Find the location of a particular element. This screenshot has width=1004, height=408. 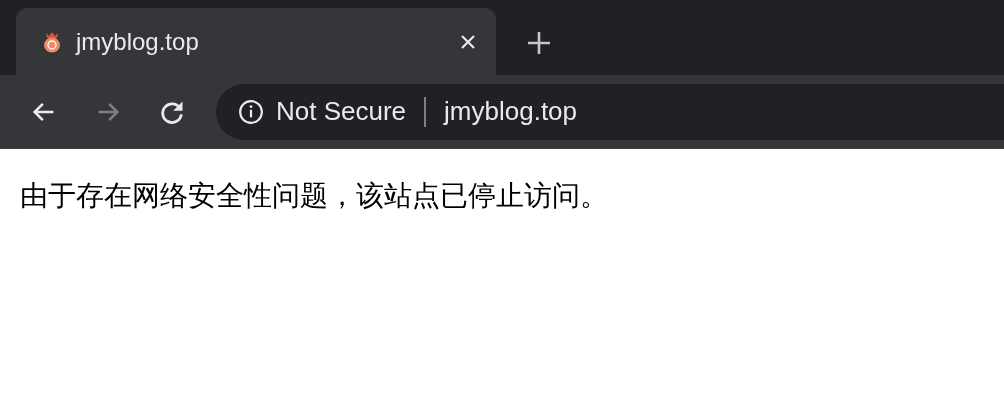

info-icon is located at coordinates (251, 111).